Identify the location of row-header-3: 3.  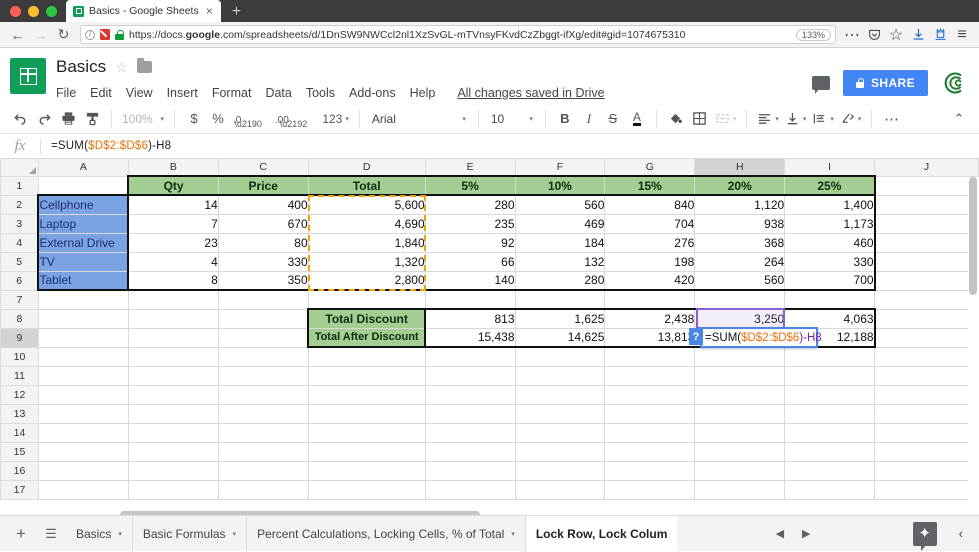
(20, 223).